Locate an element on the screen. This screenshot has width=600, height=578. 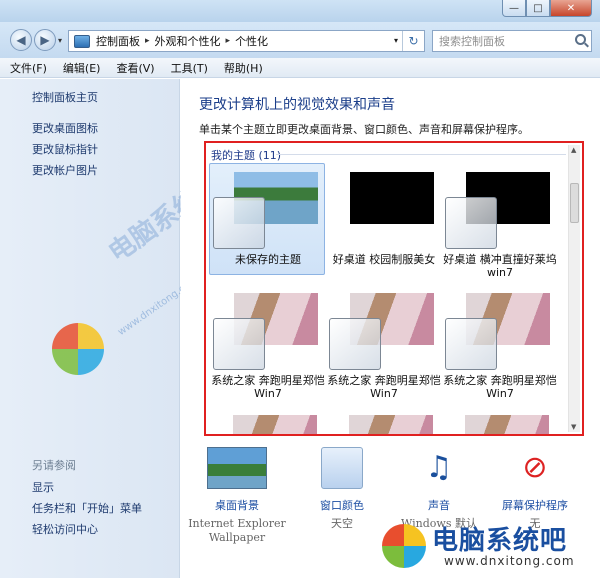
brand-name: 电脑系统吧 is located at coordinates (500, 541).